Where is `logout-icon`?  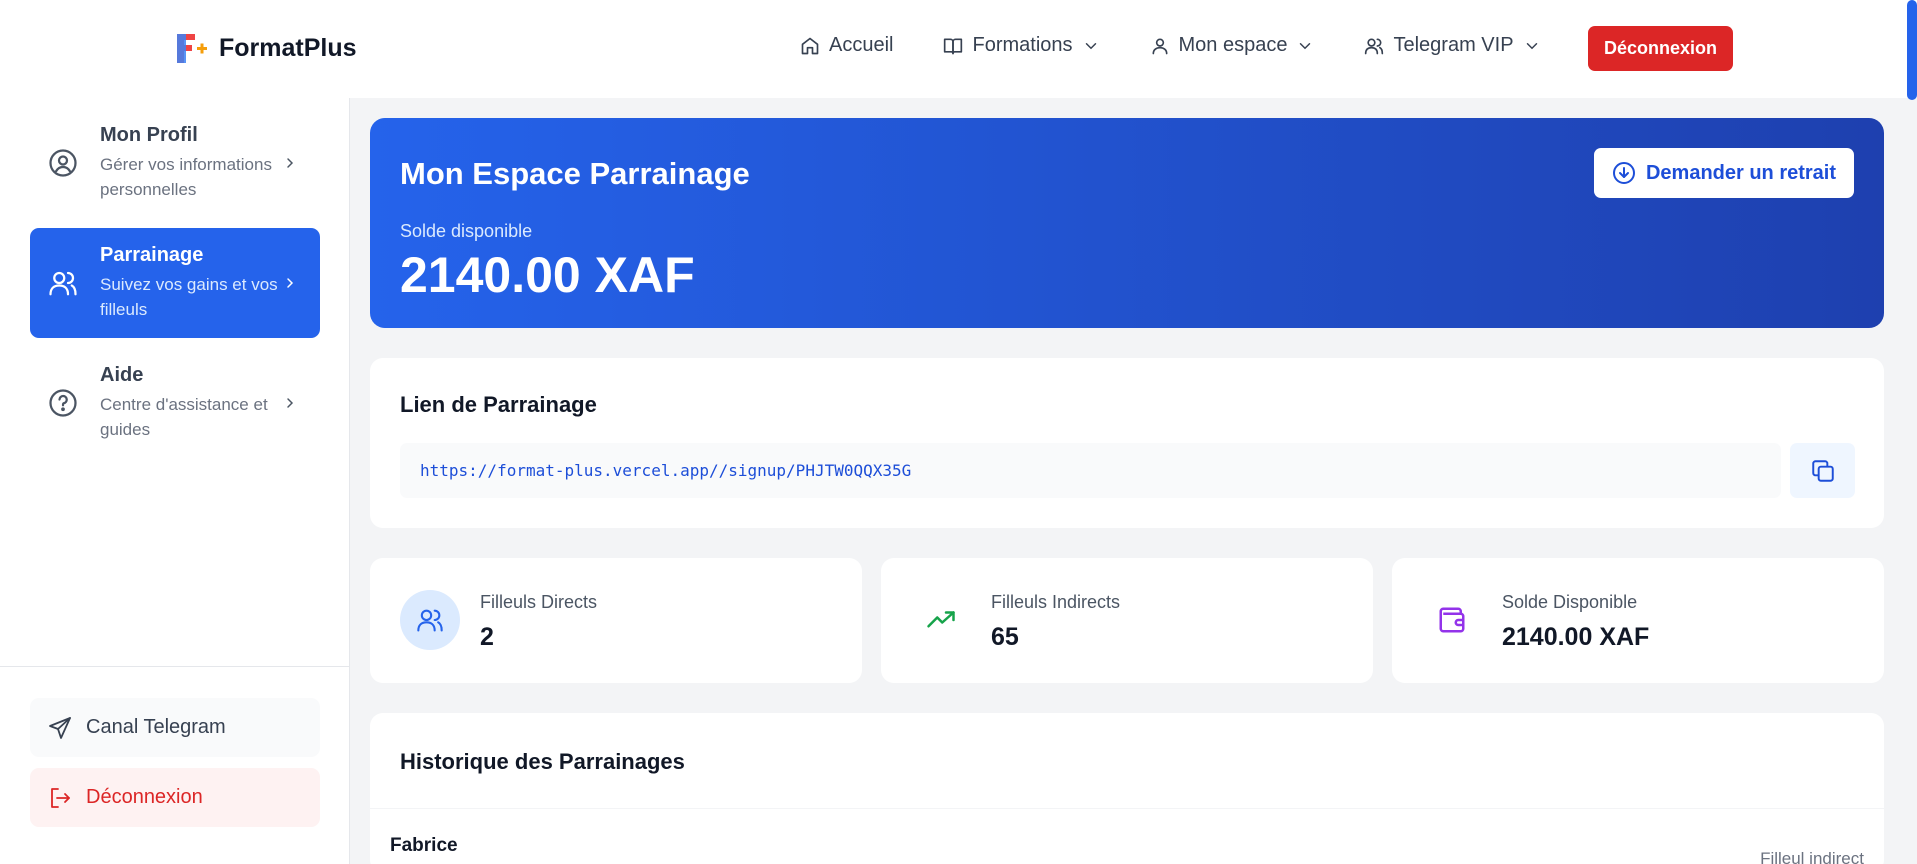 logout-icon is located at coordinates (60, 798).